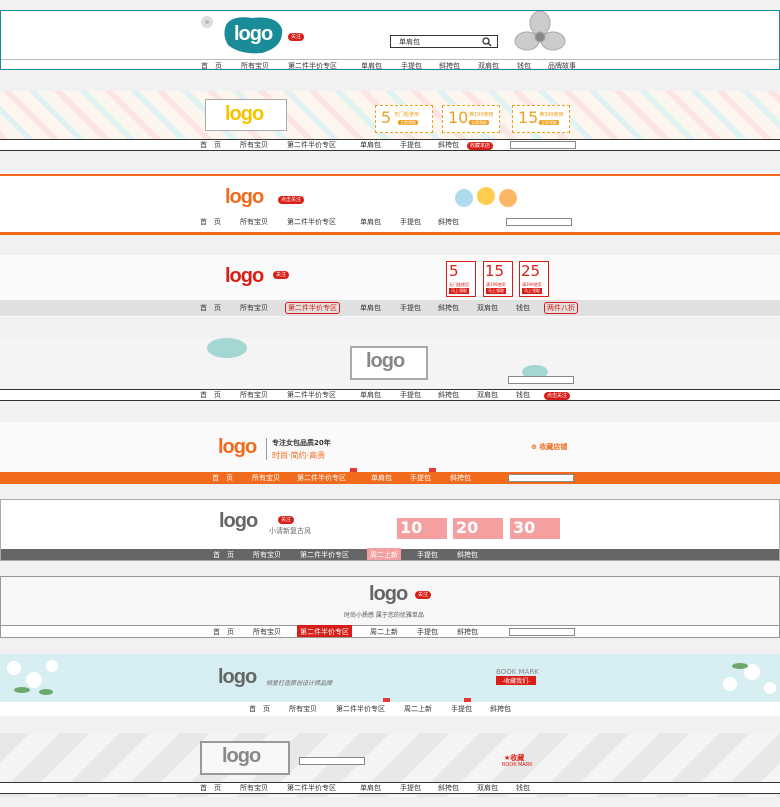 The width and height of the screenshot is (780, 807). What do you see at coordinates (478, 528) in the screenshot?
I see `coupon-2: 20` at bounding box center [478, 528].